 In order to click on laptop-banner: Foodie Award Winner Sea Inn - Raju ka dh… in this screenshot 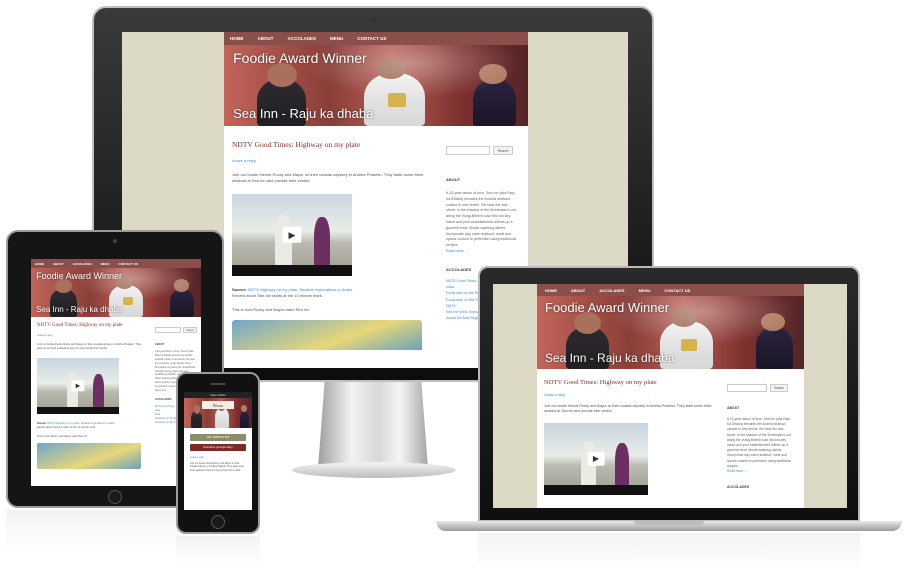, I will do `click(670, 332)`.